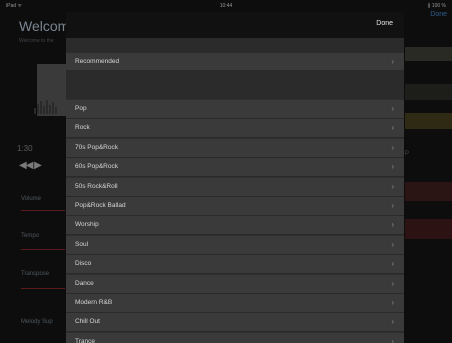  I want to click on volume-slider, so click(43, 210).